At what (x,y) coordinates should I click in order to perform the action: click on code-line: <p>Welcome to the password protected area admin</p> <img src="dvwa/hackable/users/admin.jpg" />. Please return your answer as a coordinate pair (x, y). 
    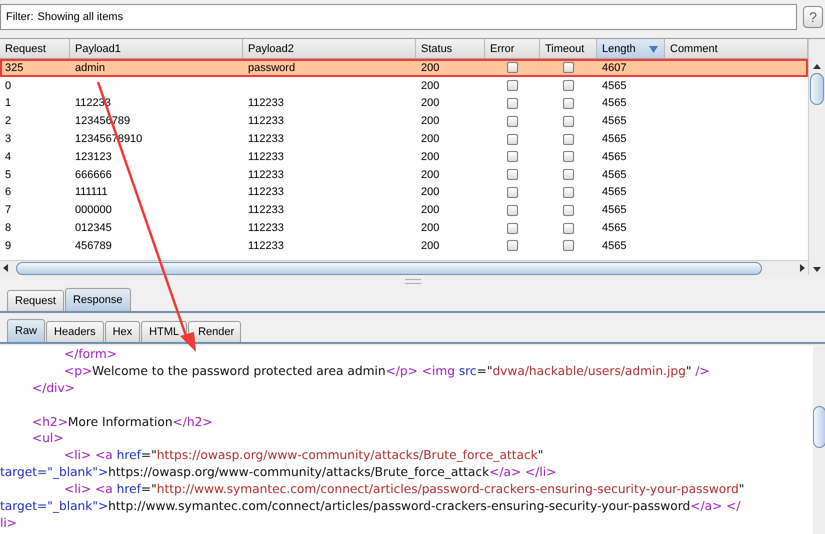
    Looking at the image, I should click on (387, 371).